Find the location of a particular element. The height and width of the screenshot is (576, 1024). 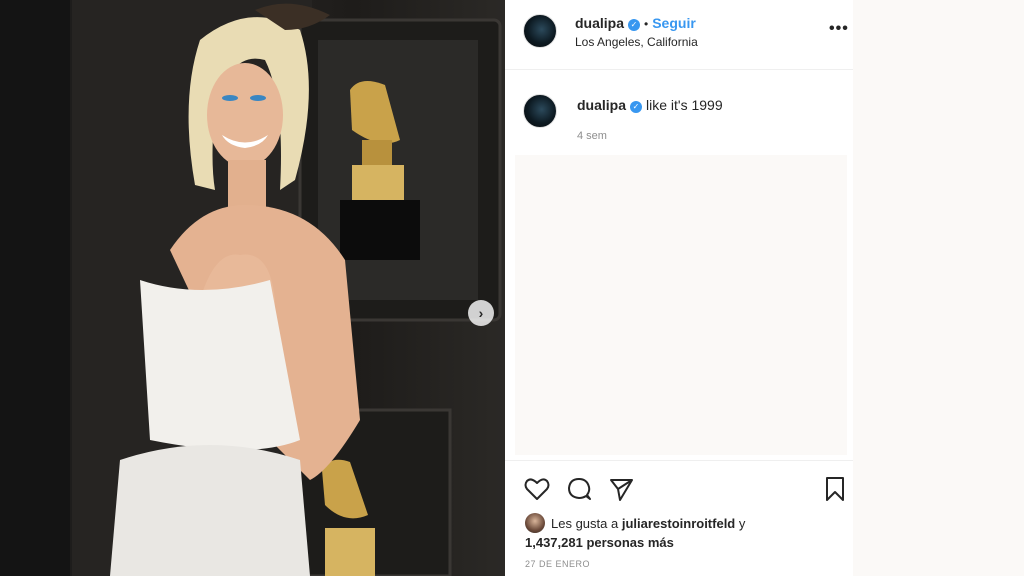

caption-username: dualipa is located at coordinates (601, 105).